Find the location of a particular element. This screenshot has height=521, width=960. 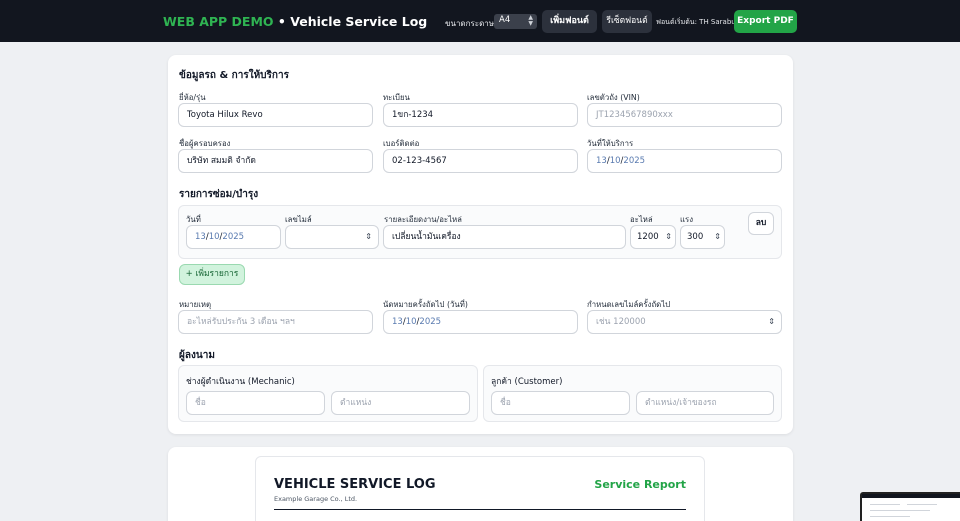

mechanic-role-input: ตำแหน่ง is located at coordinates (400, 403).